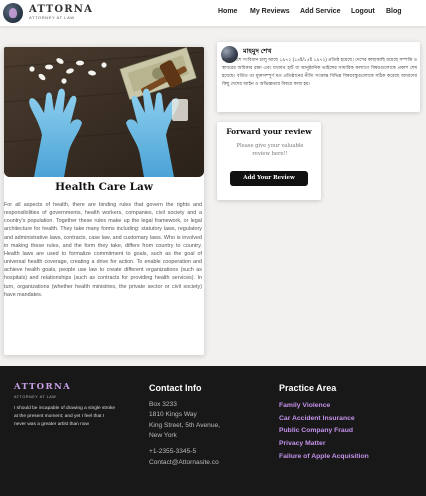 This screenshot has width=426, height=496. I want to click on footer-brand-name: ATTORNA, so click(42, 387).